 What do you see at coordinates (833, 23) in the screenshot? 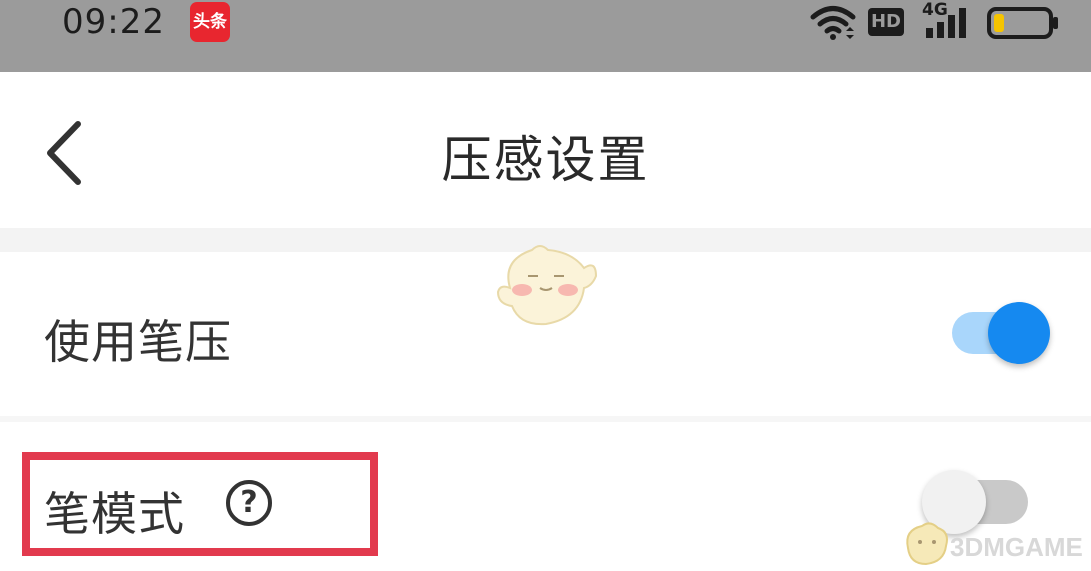
I see `wifi-icon` at bounding box center [833, 23].